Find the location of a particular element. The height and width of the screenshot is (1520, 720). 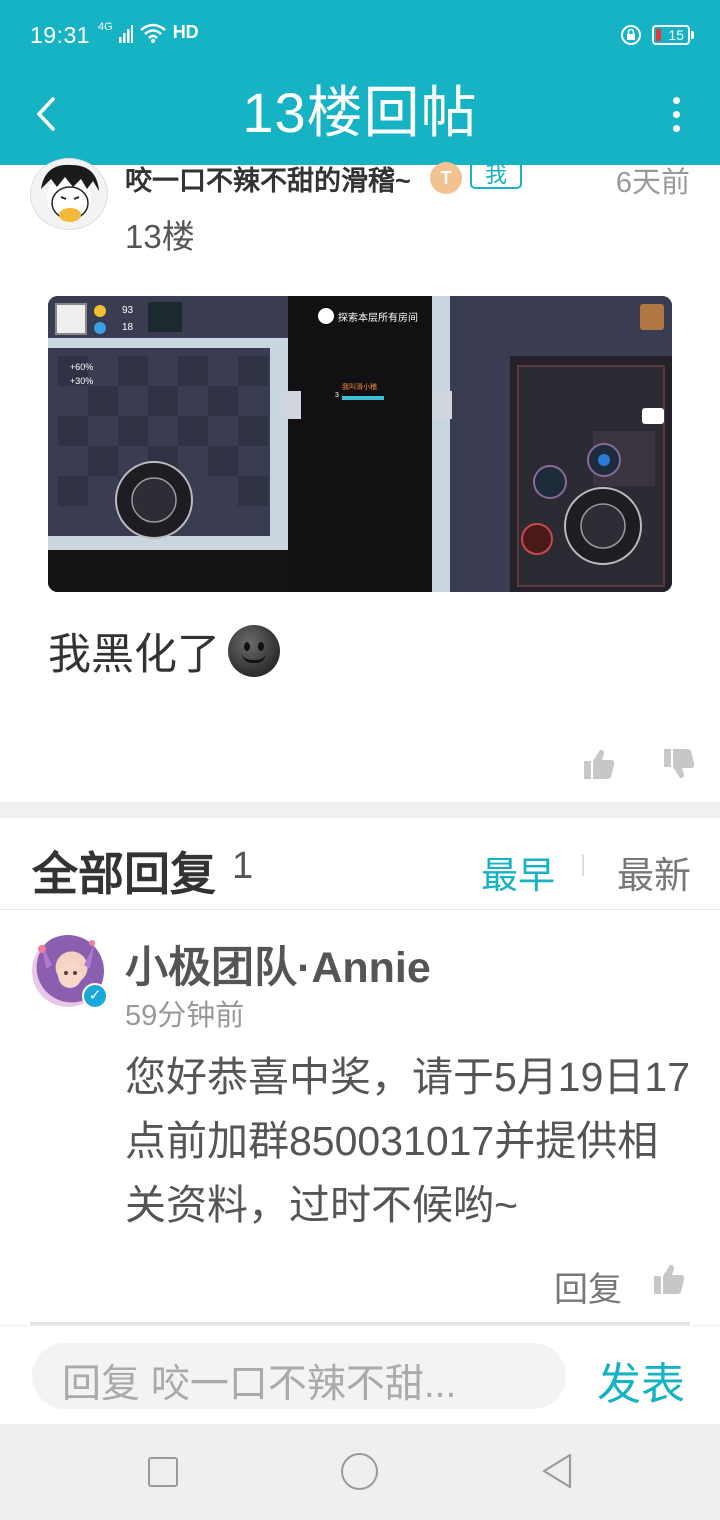

network-type: 4G is located at coordinates (105, 27).